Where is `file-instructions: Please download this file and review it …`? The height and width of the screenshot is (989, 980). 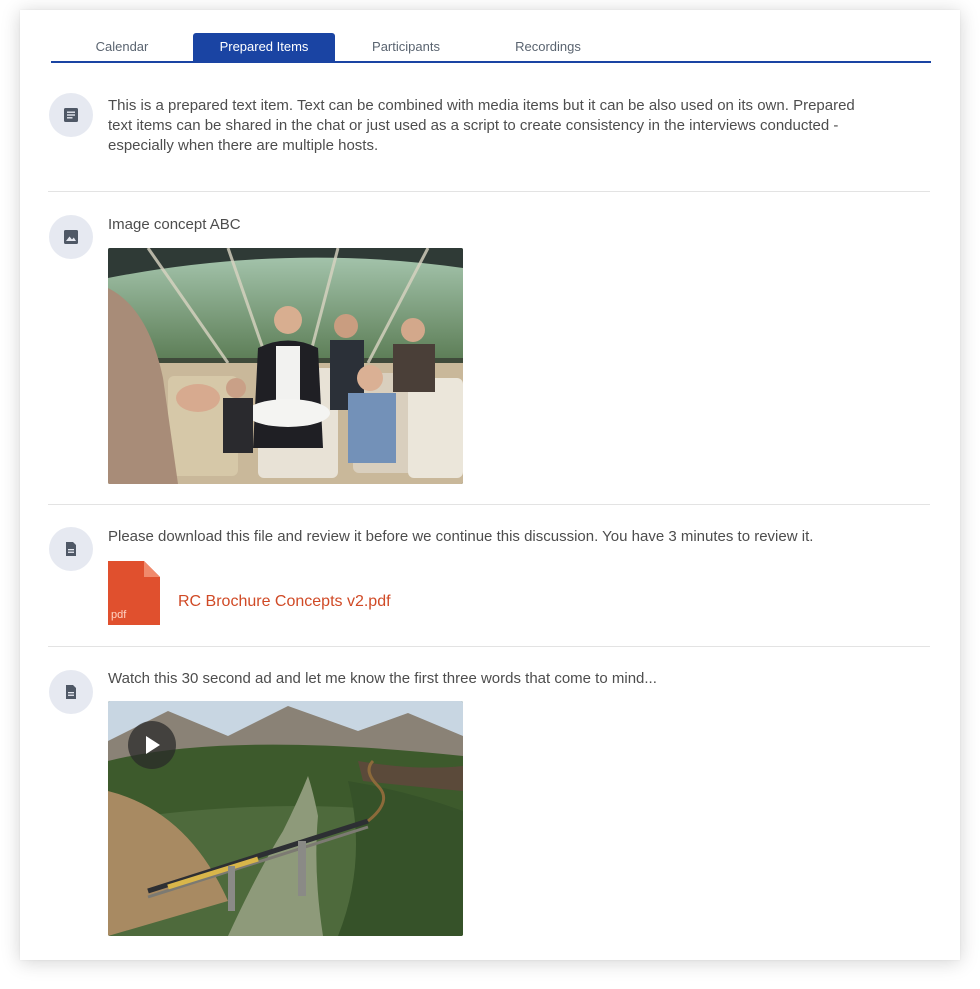 file-instructions: Please download this file and review it … is located at coordinates (461, 536).